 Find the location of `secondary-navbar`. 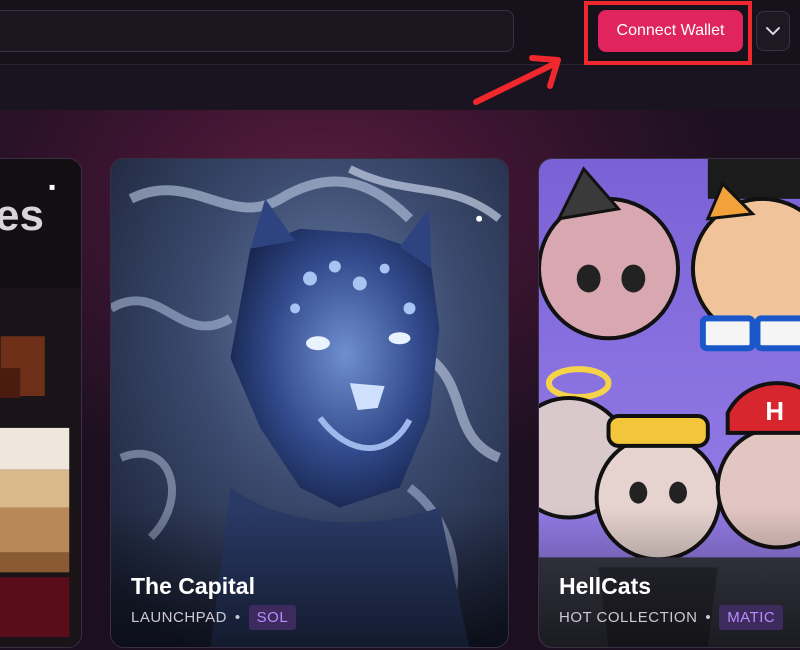

secondary-navbar is located at coordinates (400, 87).